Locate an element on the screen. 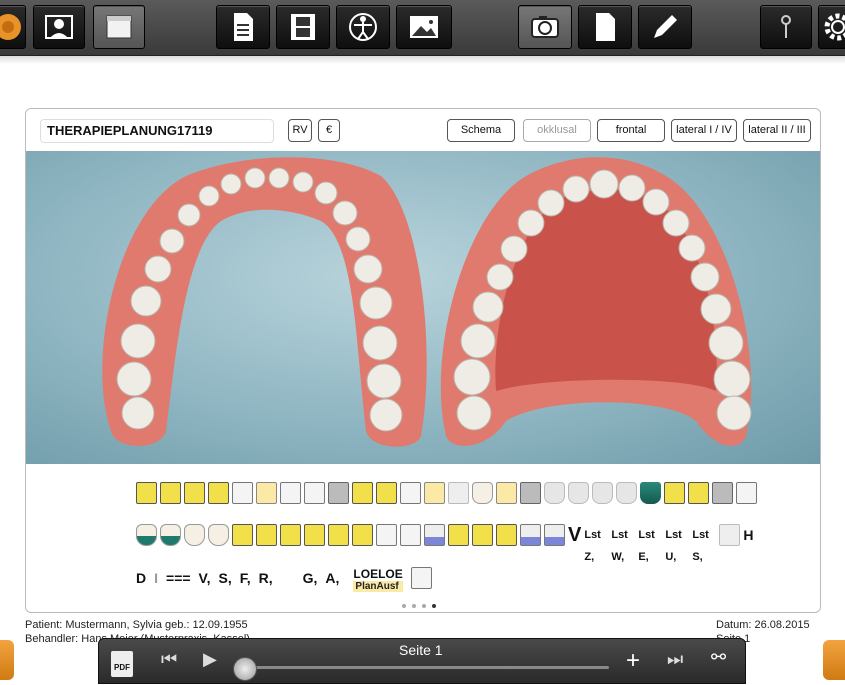 The width and height of the screenshot is (845, 685). bracket-icon is located at coordinates (730, 535).